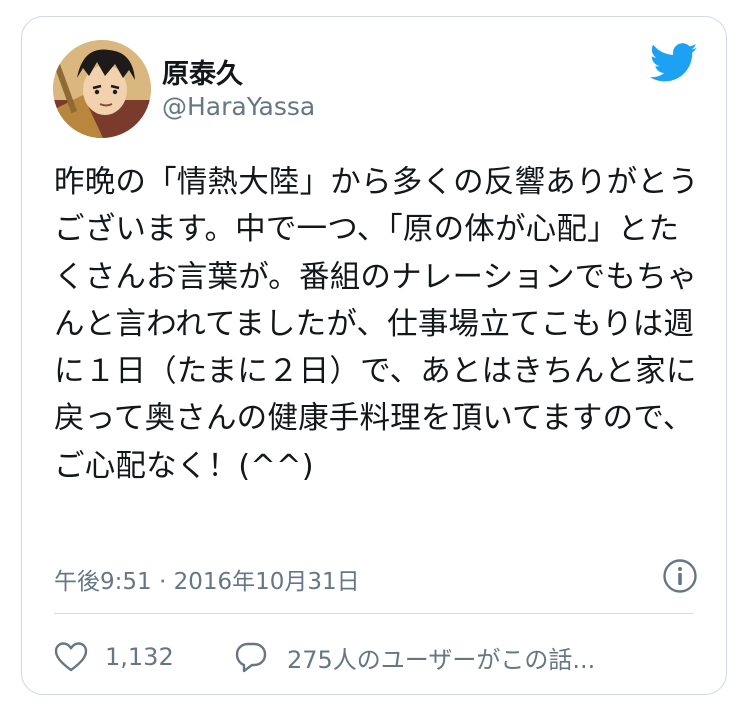 The height and width of the screenshot is (704, 750). I want to click on tweet-timestamp: 午後9:51 · 2016年10月31日, so click(207, 579).